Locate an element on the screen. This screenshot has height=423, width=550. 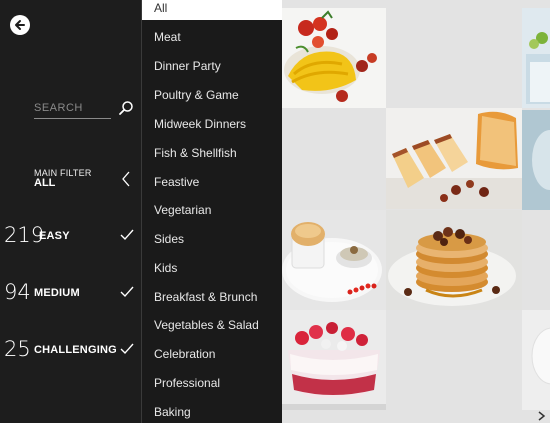
category-item-baking: Baking is located at coordinates (212, 411).